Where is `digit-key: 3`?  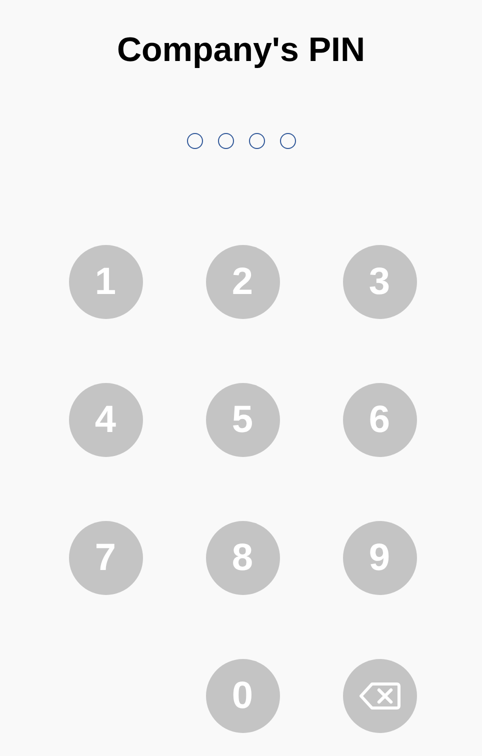 digit-key: 3 is located at coordinates (379, 282).